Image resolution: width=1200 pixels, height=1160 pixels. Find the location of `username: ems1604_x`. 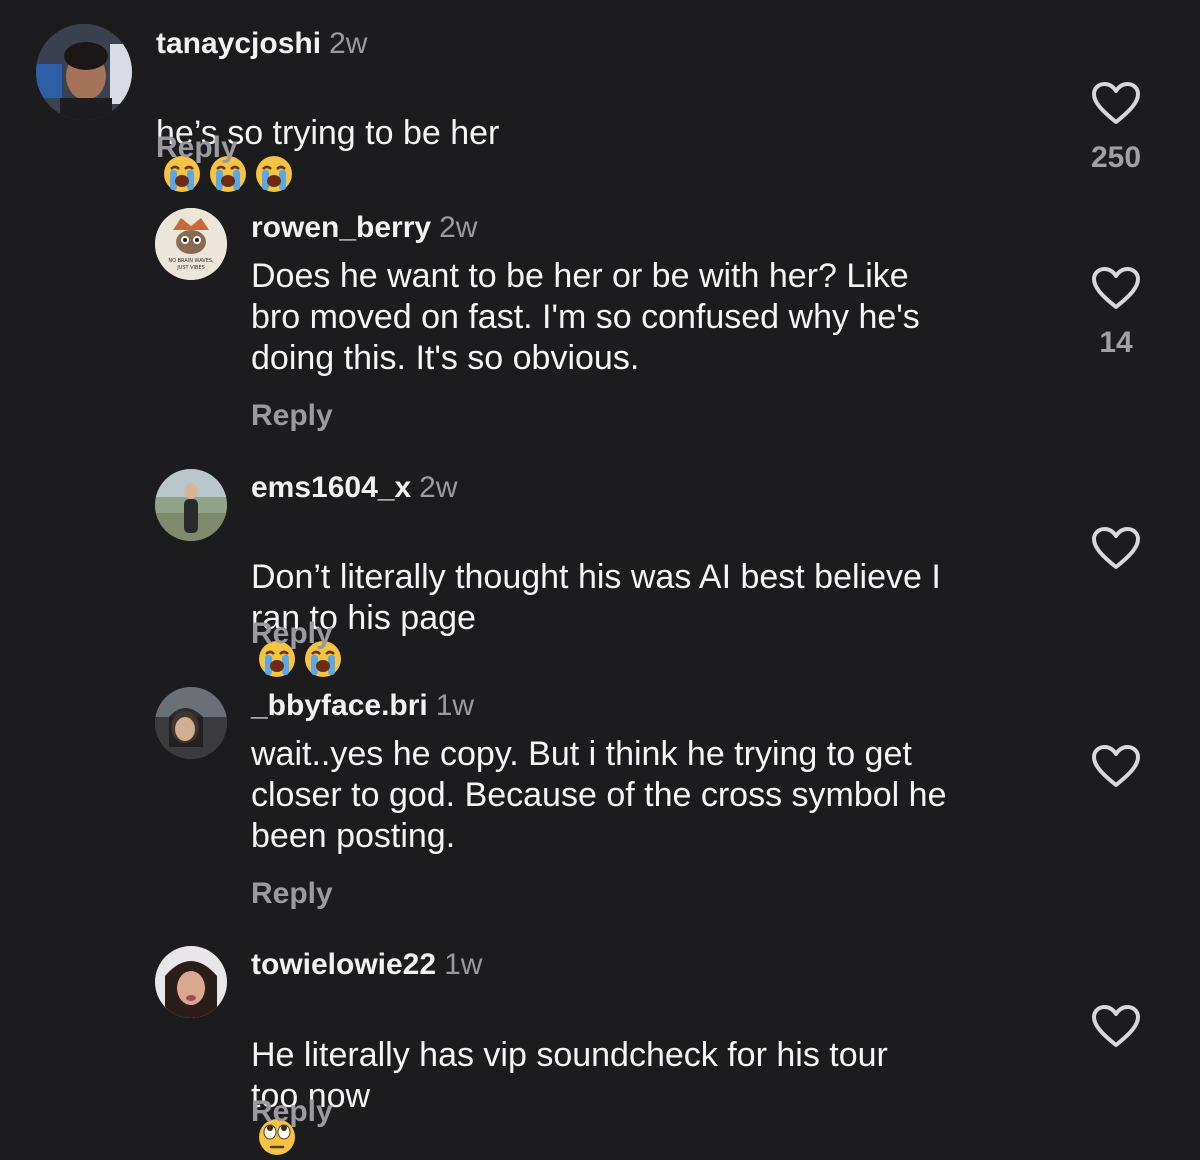

username: ems1604_x is located at coordinates (331, 487).